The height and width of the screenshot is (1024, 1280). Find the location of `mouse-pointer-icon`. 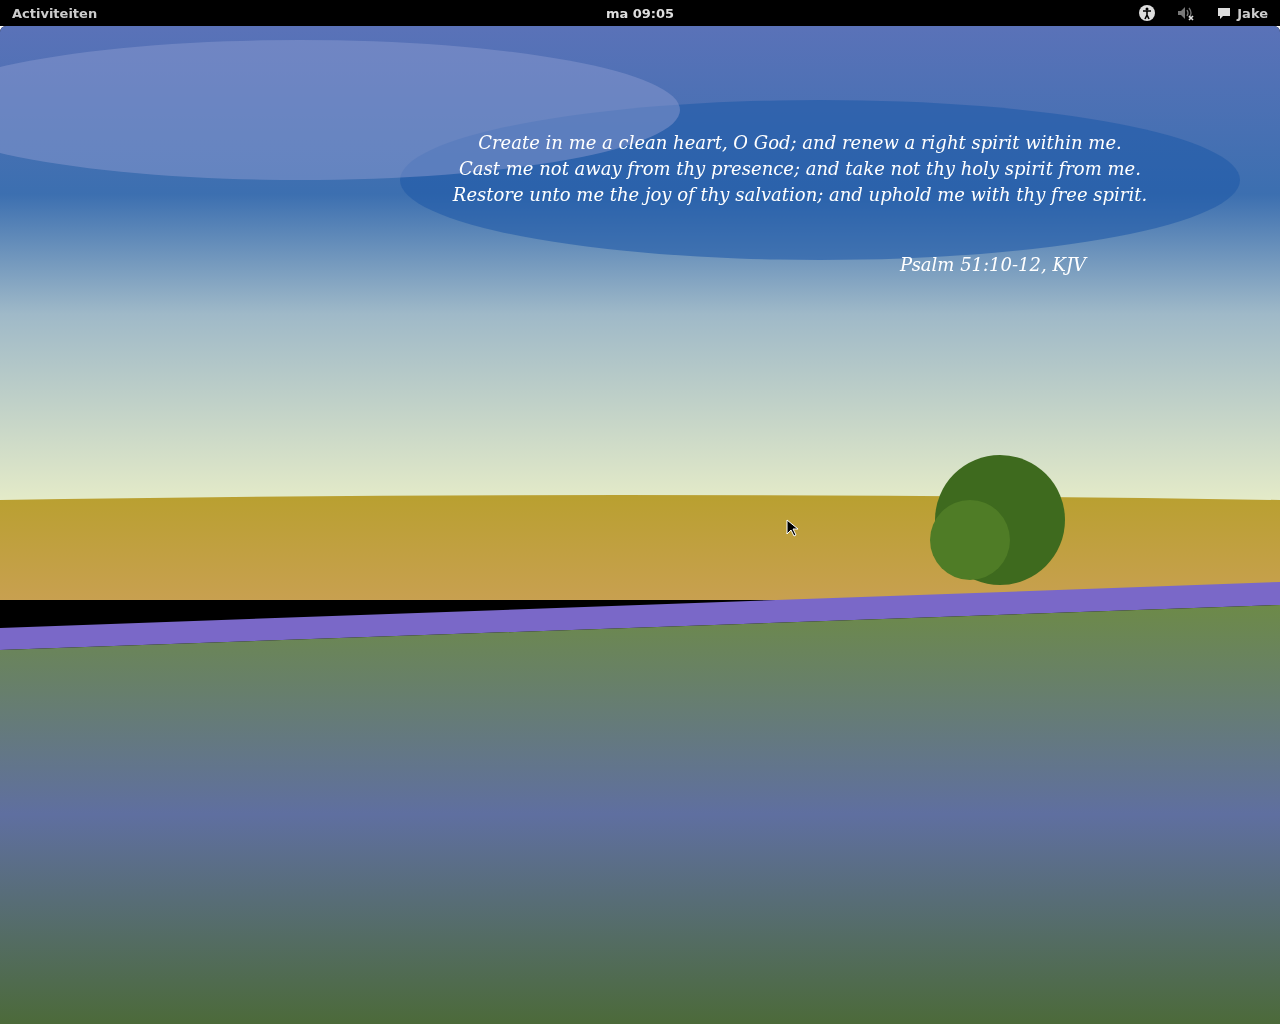

mouse-pointer-icon is located at coordinates (792, 528).